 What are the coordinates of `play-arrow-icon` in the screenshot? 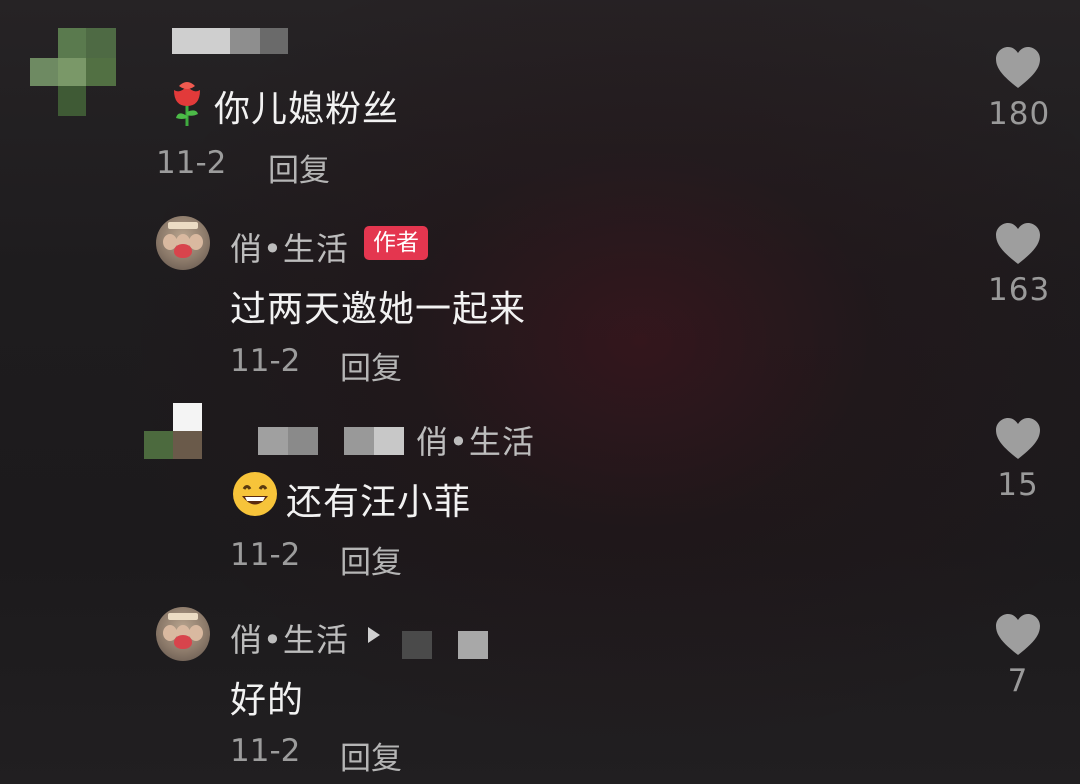 It's located at (374, 635).